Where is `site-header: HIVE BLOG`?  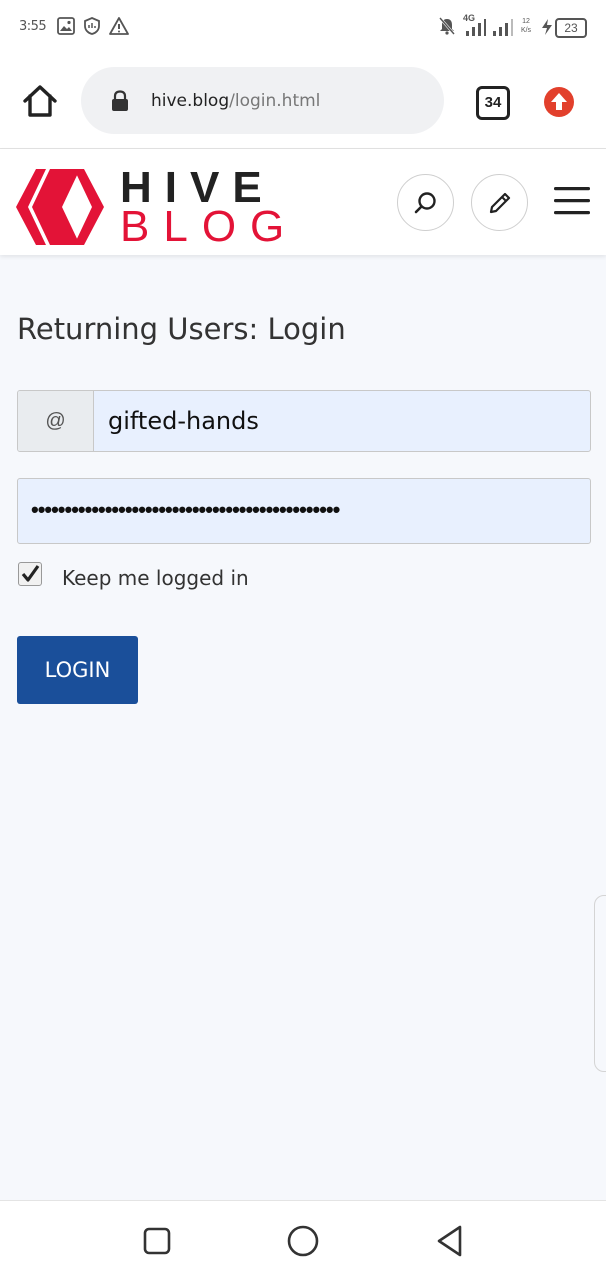 site-header: HIVE BLOG is located at coordinates (303, 202).